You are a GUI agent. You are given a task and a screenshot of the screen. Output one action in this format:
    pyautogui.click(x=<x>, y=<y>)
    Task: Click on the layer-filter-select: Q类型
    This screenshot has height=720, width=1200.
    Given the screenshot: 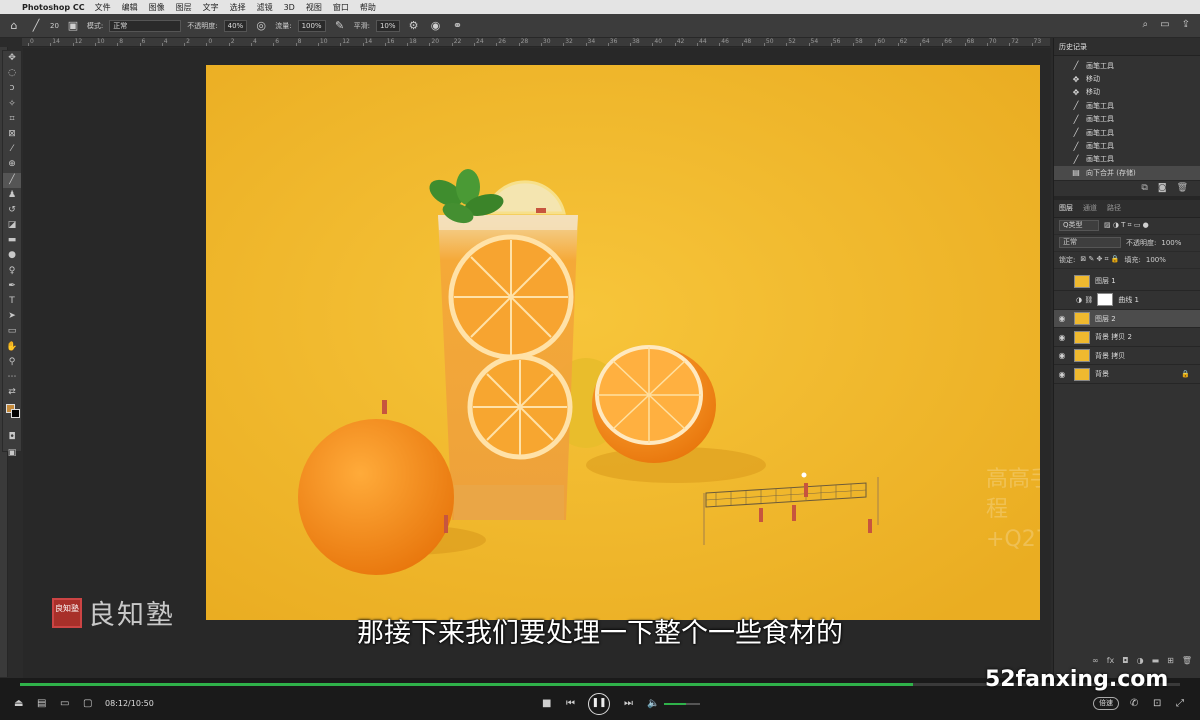 What is the action you would take?
    pyautogui.click(x=1079, y=226)
    